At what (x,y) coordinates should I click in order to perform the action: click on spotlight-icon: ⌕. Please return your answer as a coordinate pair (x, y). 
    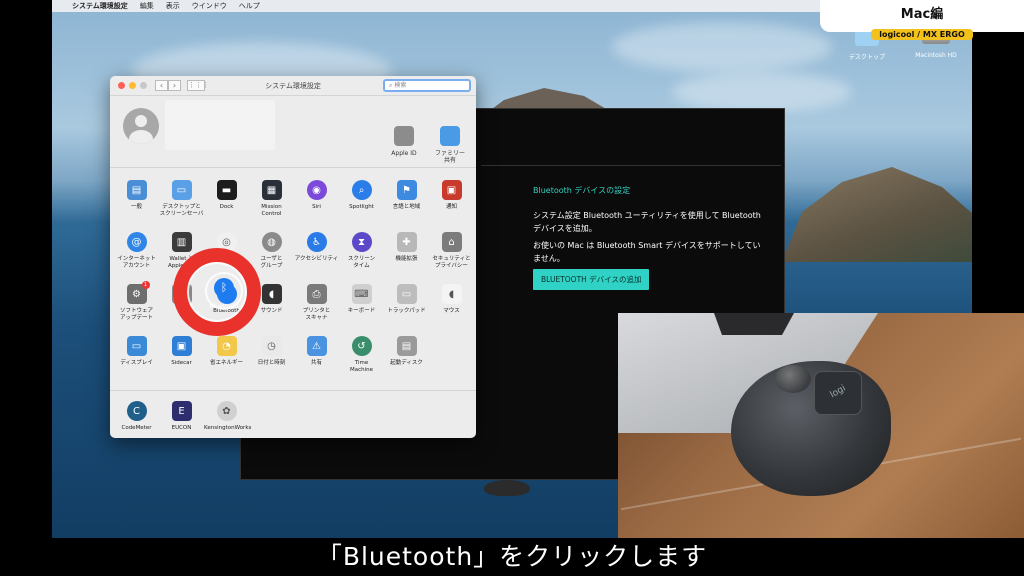
    Looking at the image, I should click on (361, 190).